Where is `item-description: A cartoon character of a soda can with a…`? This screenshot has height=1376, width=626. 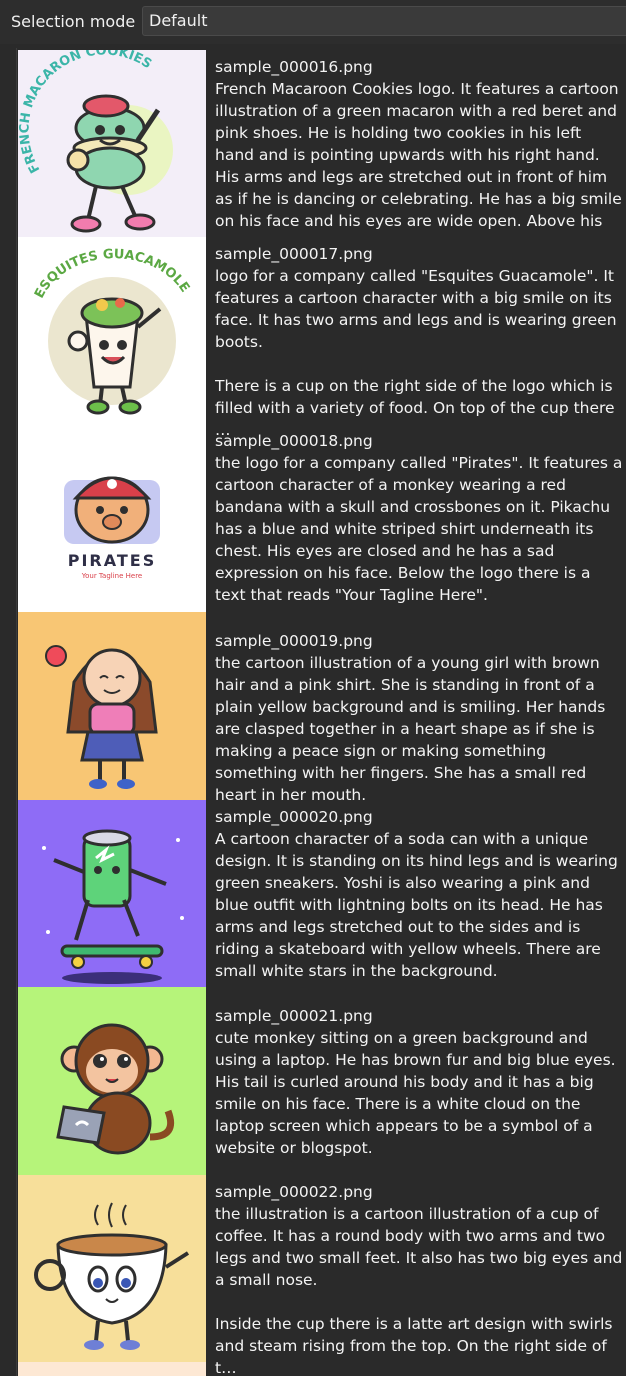
item-description: A cartoon character of a soda can with a… is located at coordinates (416, 905).